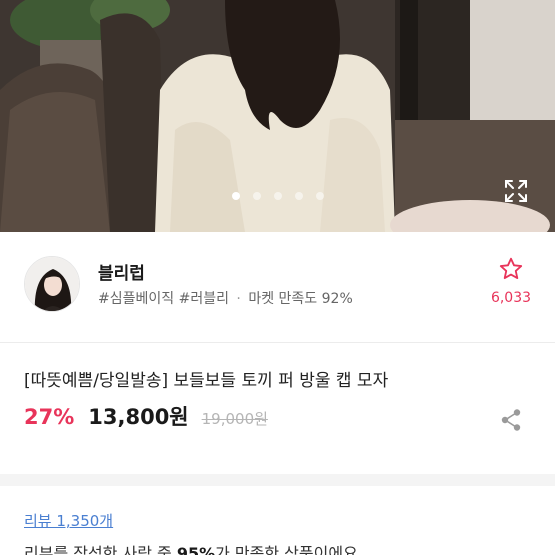  Describe the element at coordinates (204, 299) in the screenshot. I see `seller-tag: #러블리` at that location.